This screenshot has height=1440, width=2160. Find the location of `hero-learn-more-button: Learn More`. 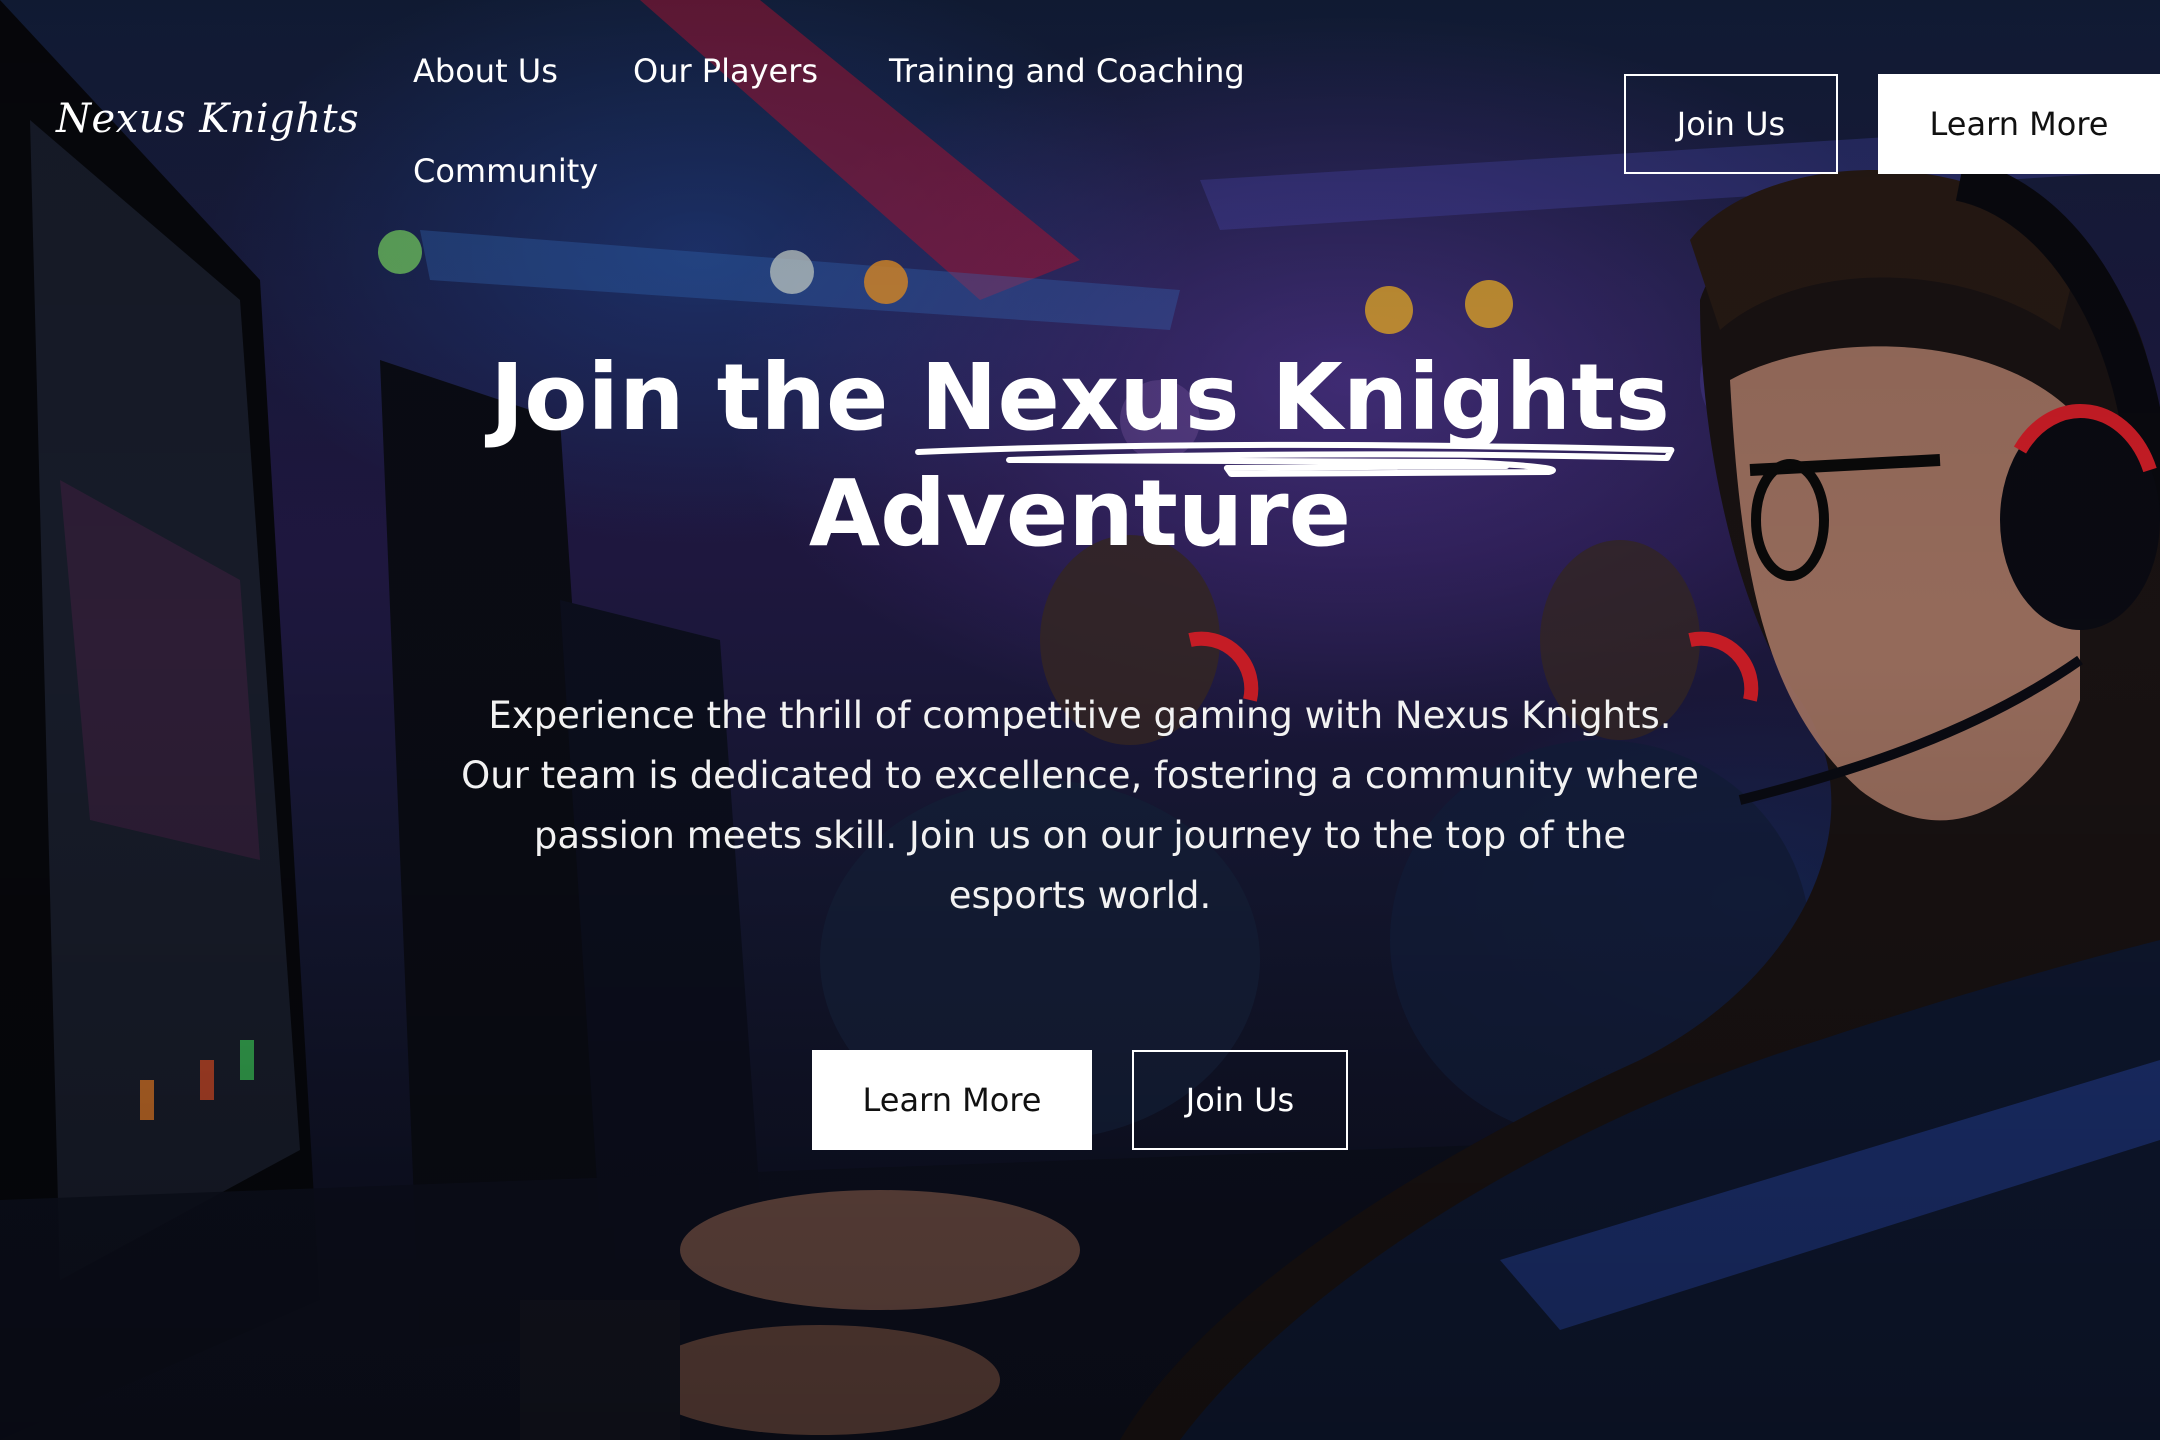

hero-learn-more-button: Learn More is located at coordinates (952, 1100).